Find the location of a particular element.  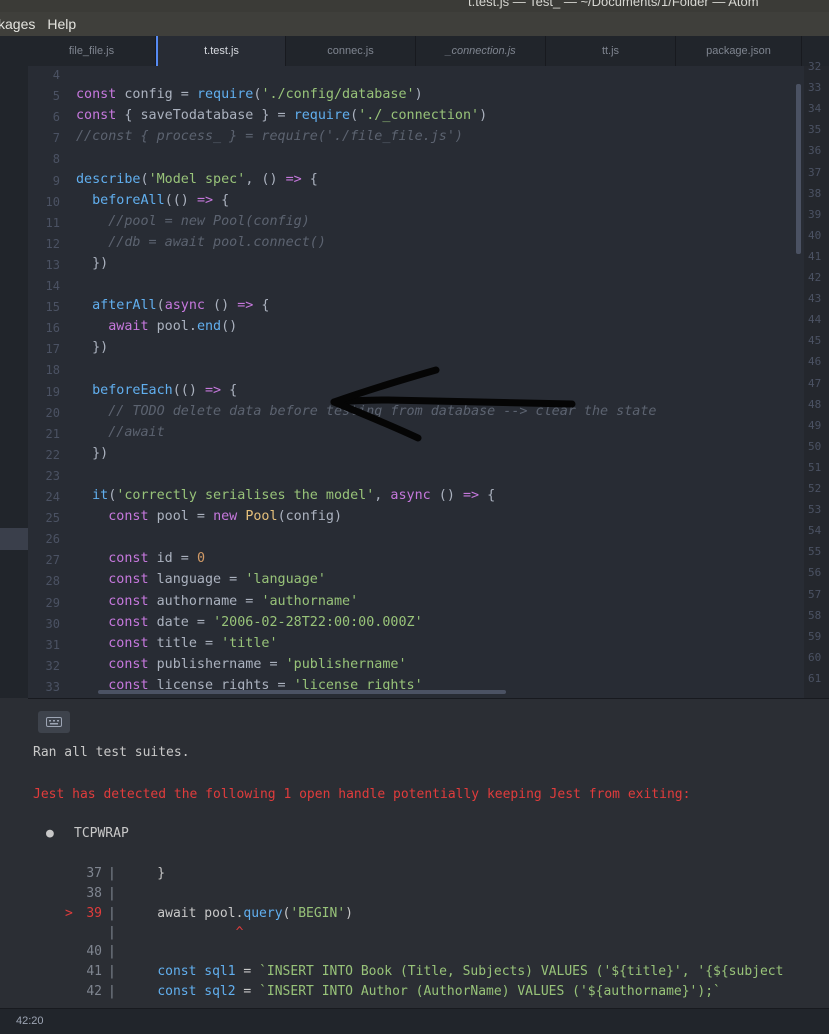

line-number: 18 is located at coordinates (52, 370).